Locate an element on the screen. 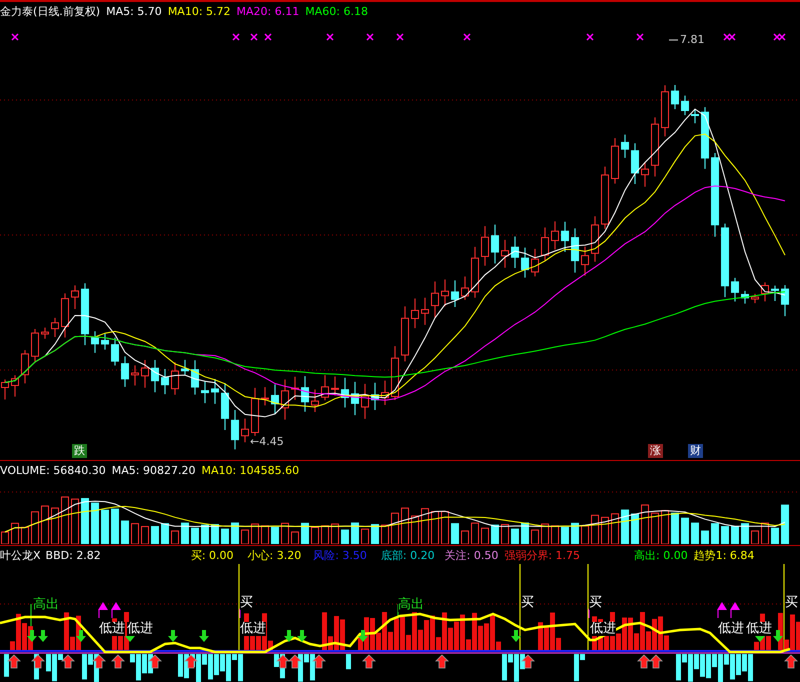  ma-value: MA60: 6.18 is located at coordinates (336, 11).